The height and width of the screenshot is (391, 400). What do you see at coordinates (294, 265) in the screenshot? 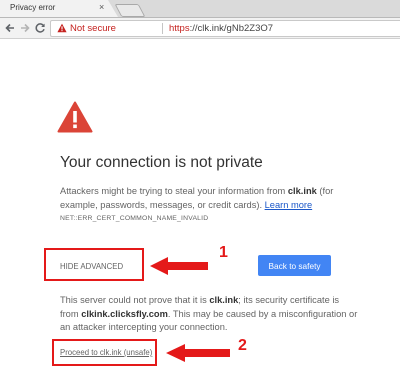
I see `back-to-safety-button: Back to safety` at bounding box center [294, 265].